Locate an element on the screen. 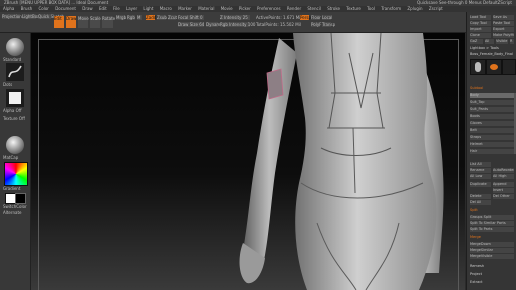 The height and width of the screenshot is (290, 516). split-header: Split is located at coordinates (474, 210).